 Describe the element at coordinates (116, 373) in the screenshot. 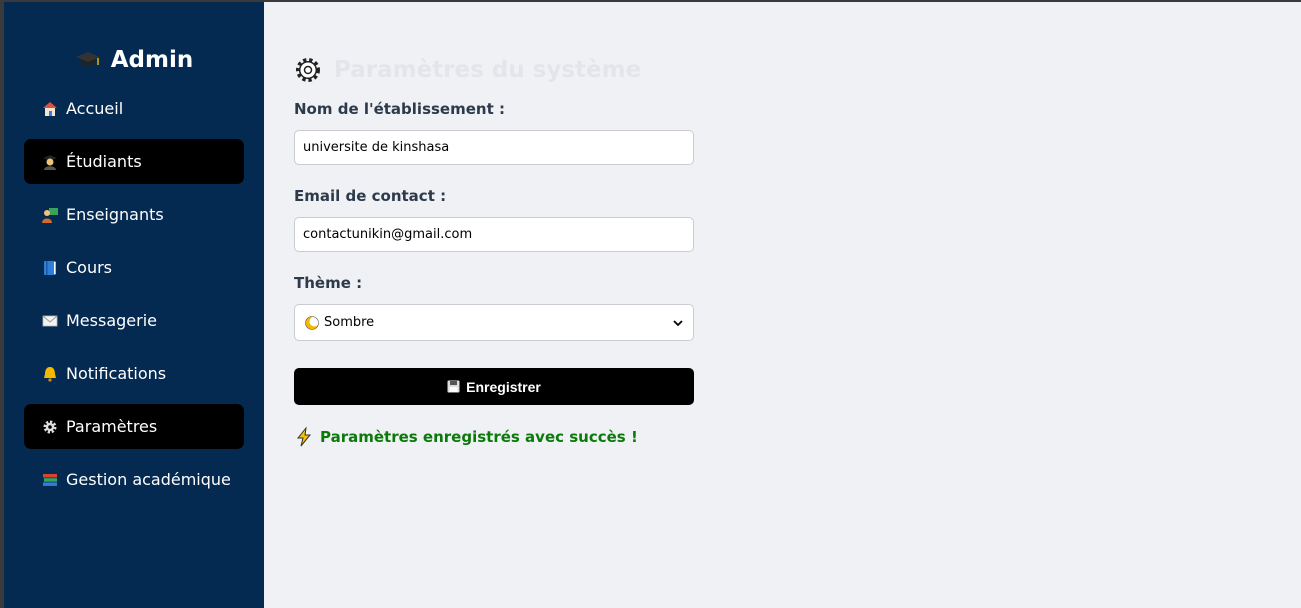

I see `sidebar-item-label: Notifications` at that location.